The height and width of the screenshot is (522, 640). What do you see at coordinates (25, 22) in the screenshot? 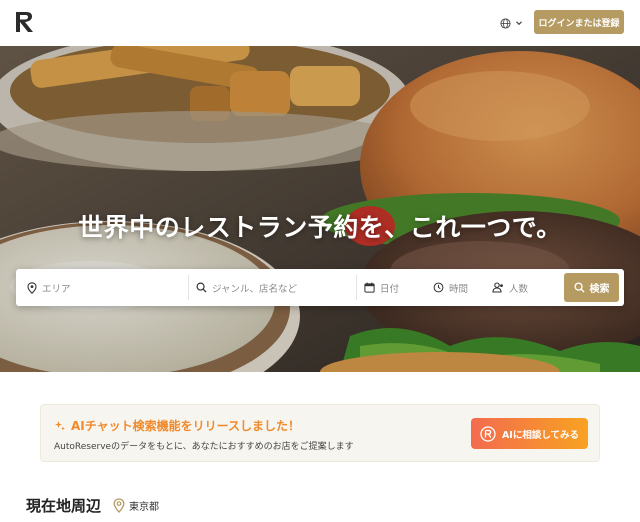
I see `autoreserve-logo` at bounding box center [25, 22].